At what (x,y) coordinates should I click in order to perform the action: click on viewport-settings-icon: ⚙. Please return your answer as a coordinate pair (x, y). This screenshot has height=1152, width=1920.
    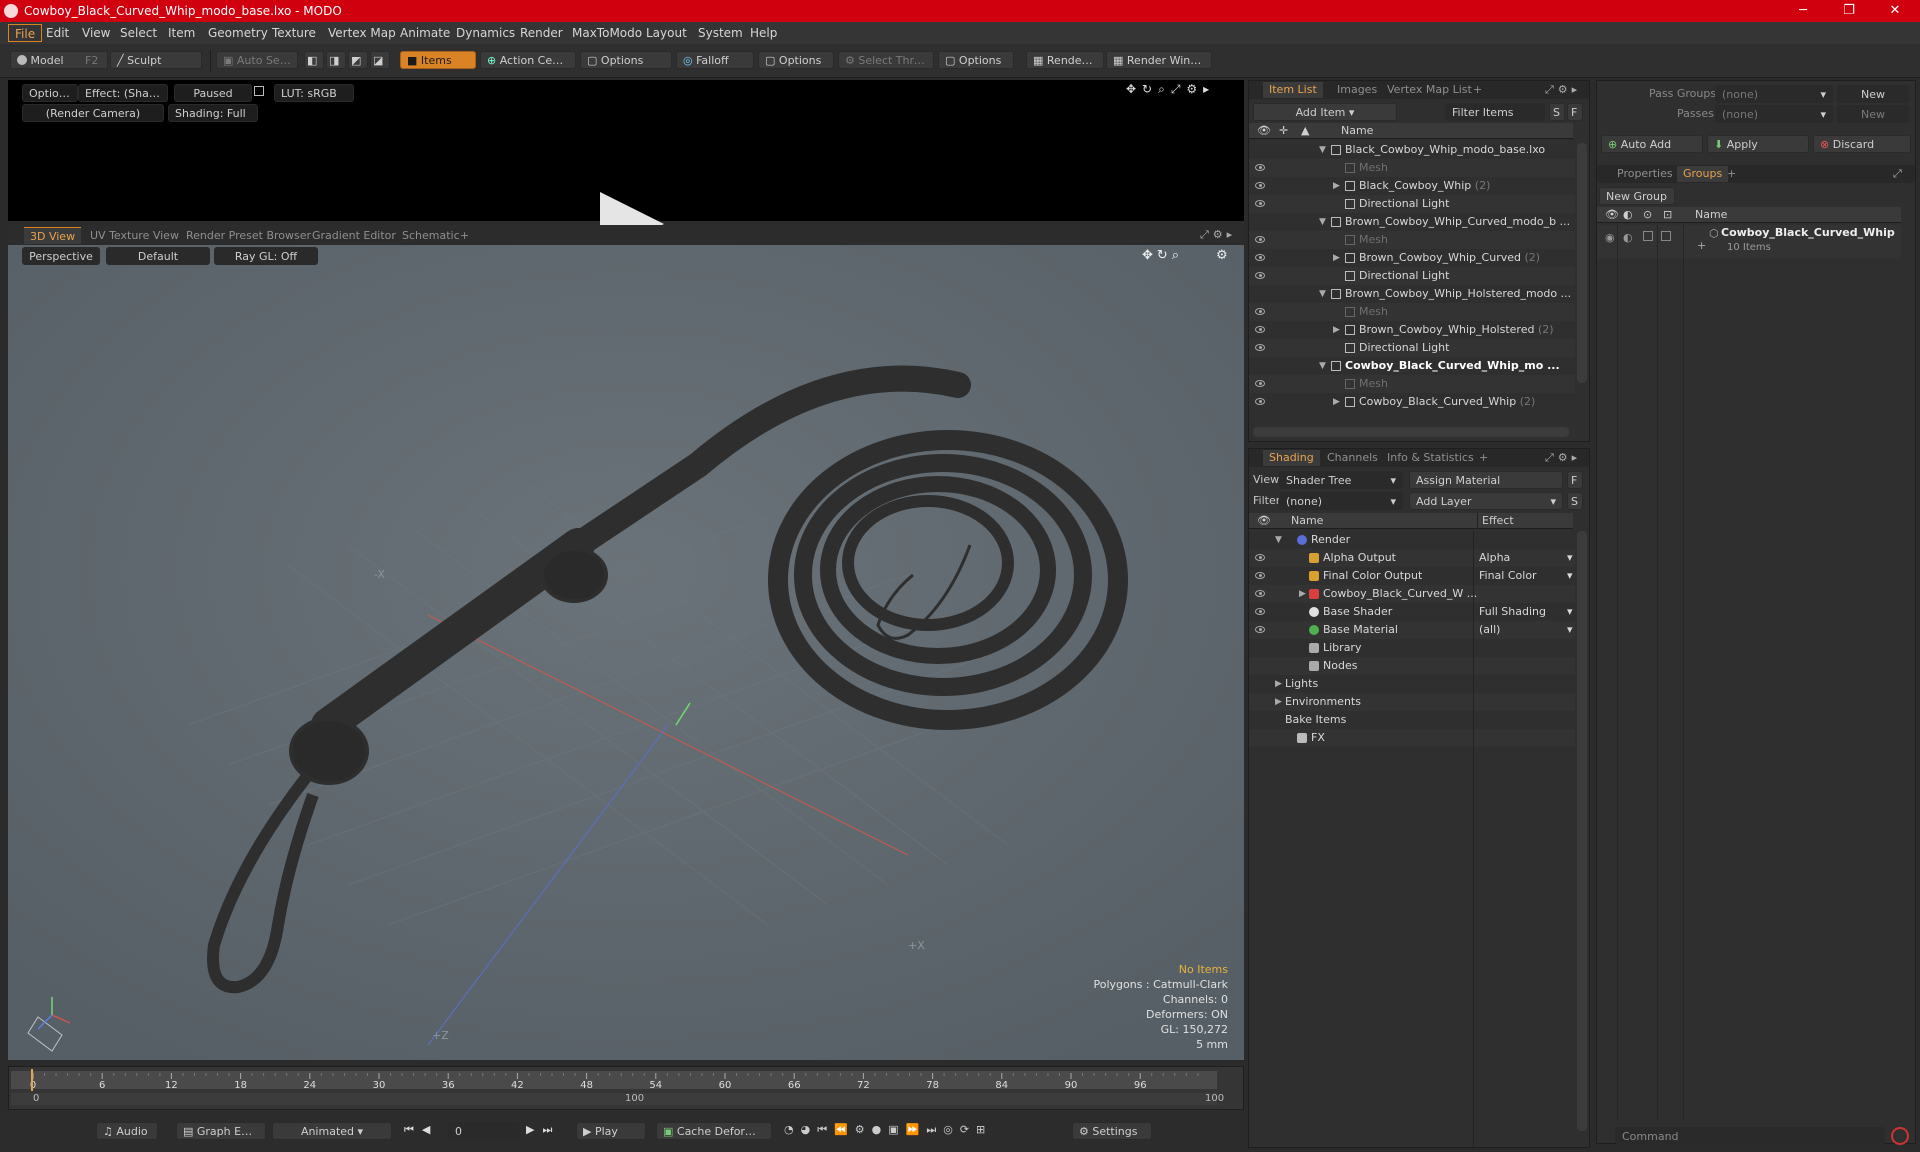
    Looking at the image, I should click on (1222, 255).